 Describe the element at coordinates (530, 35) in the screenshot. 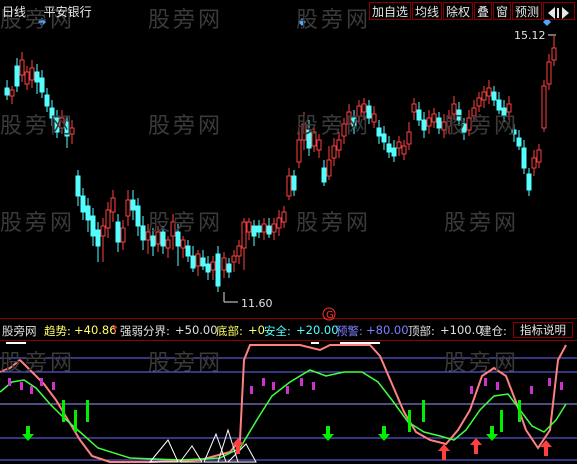

I see `high-price-label: 15.12` at that location.